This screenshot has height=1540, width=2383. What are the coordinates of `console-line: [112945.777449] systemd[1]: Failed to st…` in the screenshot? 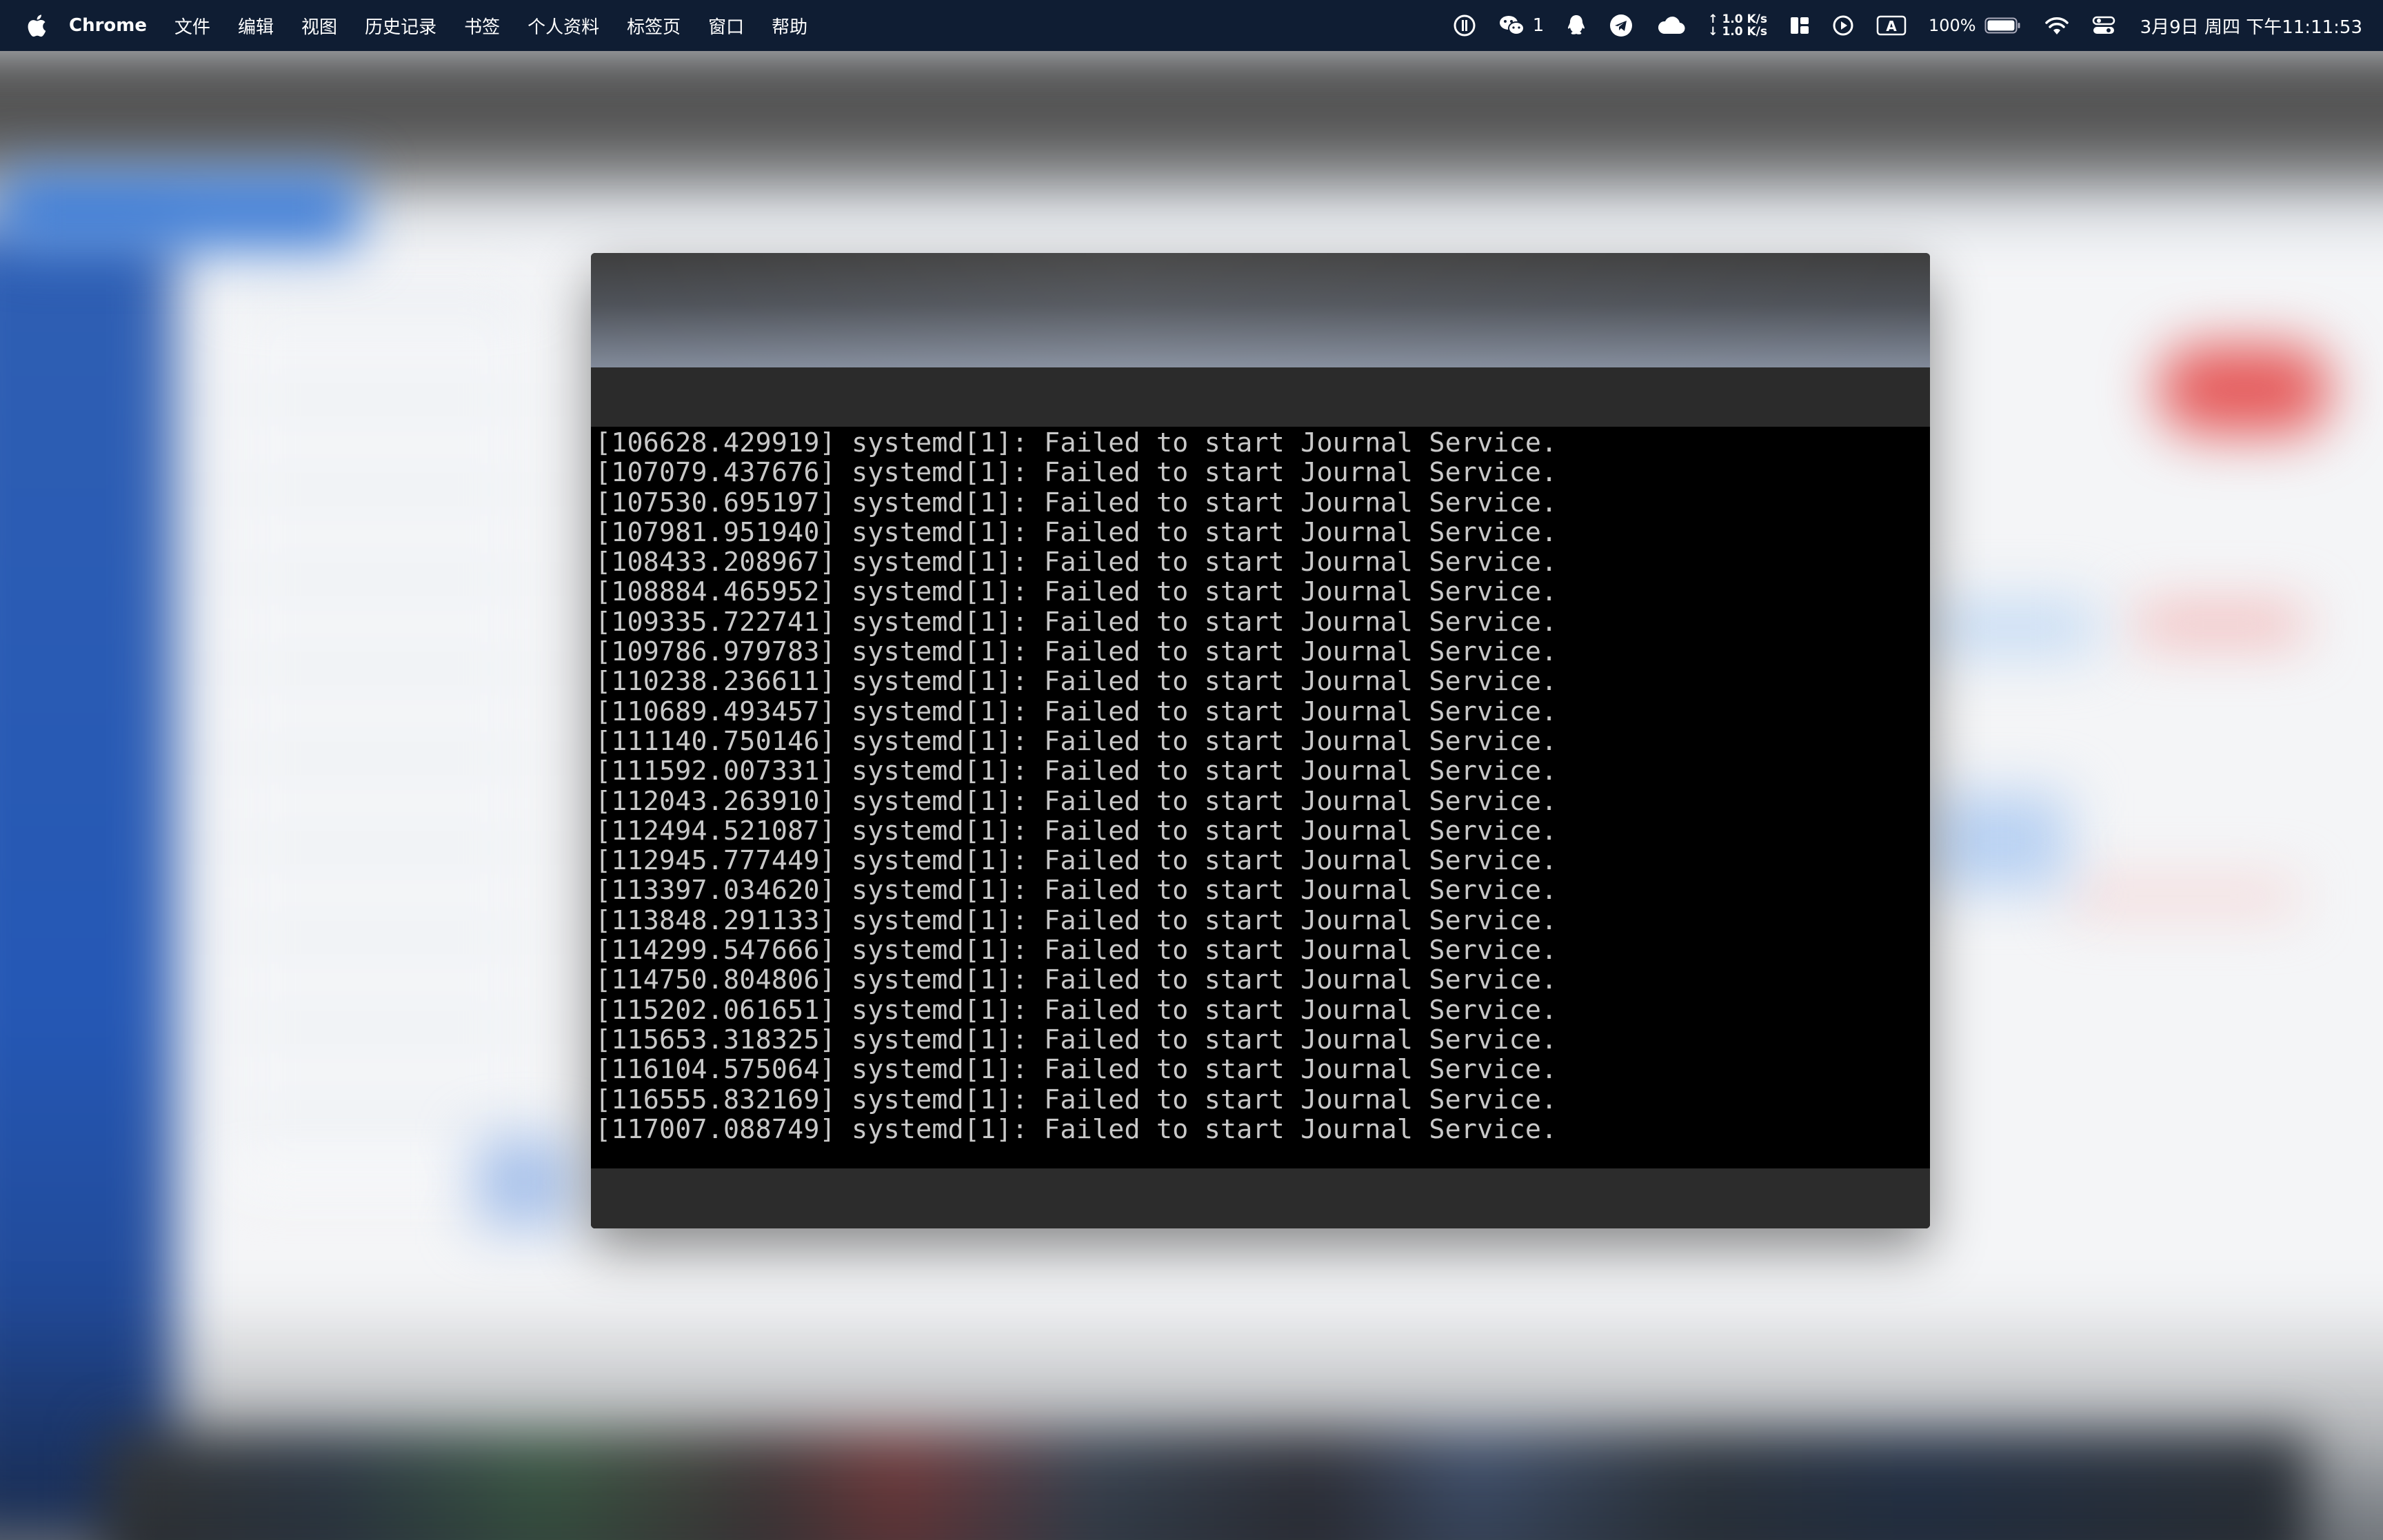 It's located at (1076, 861).